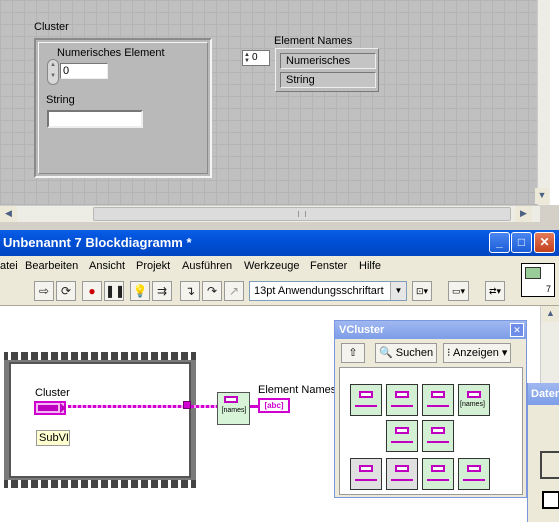 Image resolution: width=559 pixels, height=522 pixels. Describe the element at coordinates (256, 58) in the screenshot. I see `array-index-control: ▲ ▼ 0` at that location.